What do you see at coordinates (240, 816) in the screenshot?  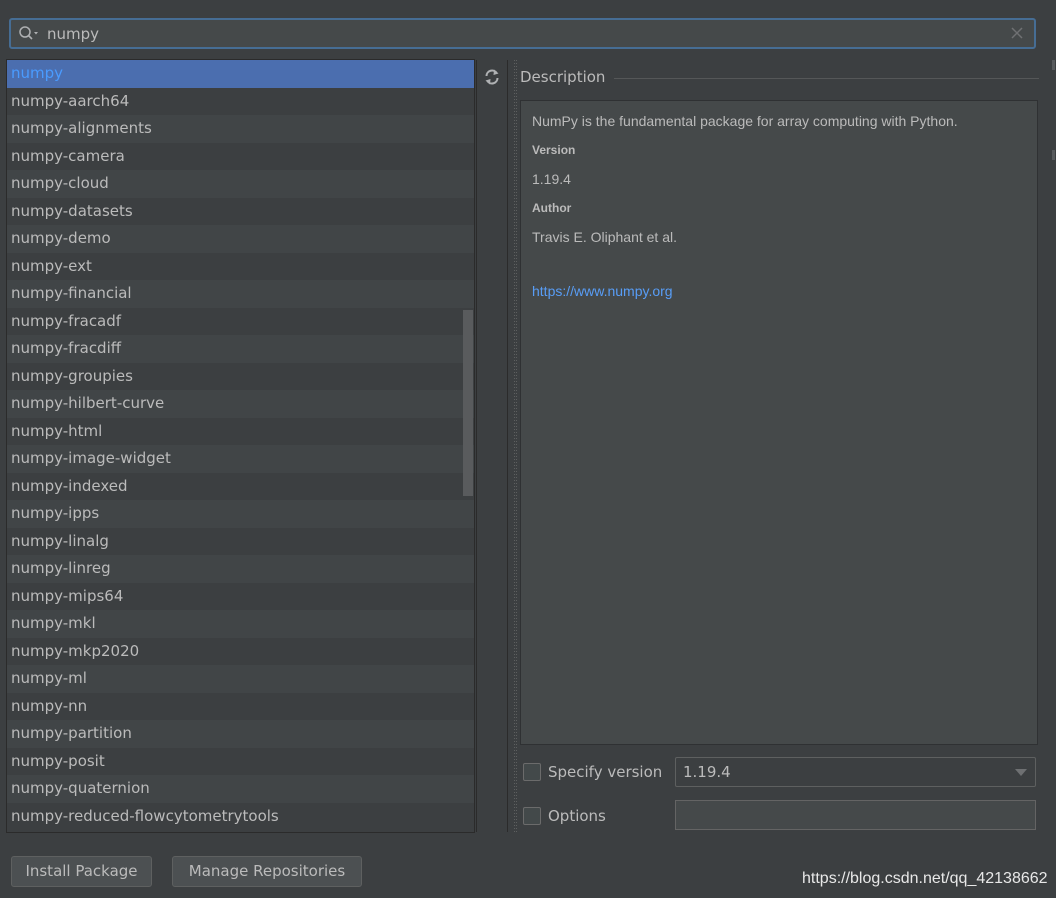 I see `package-list-item: numpy-reduced-flowcytometrytools` at bounding box center [240, 816].